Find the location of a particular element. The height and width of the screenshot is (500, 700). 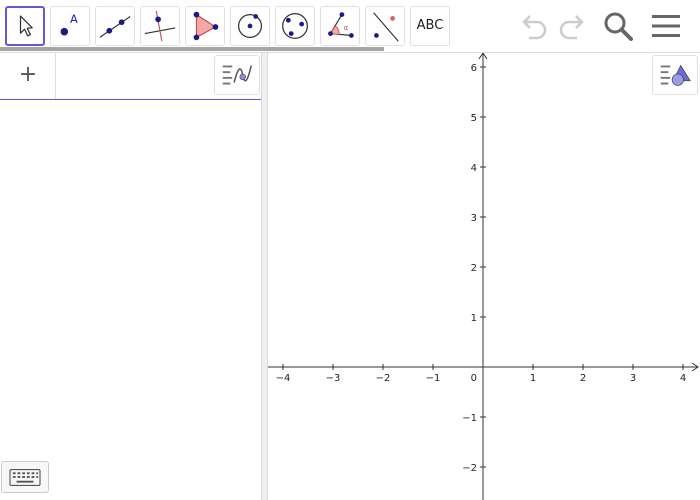

algebra-style-button is located at coordinates (237, 75).